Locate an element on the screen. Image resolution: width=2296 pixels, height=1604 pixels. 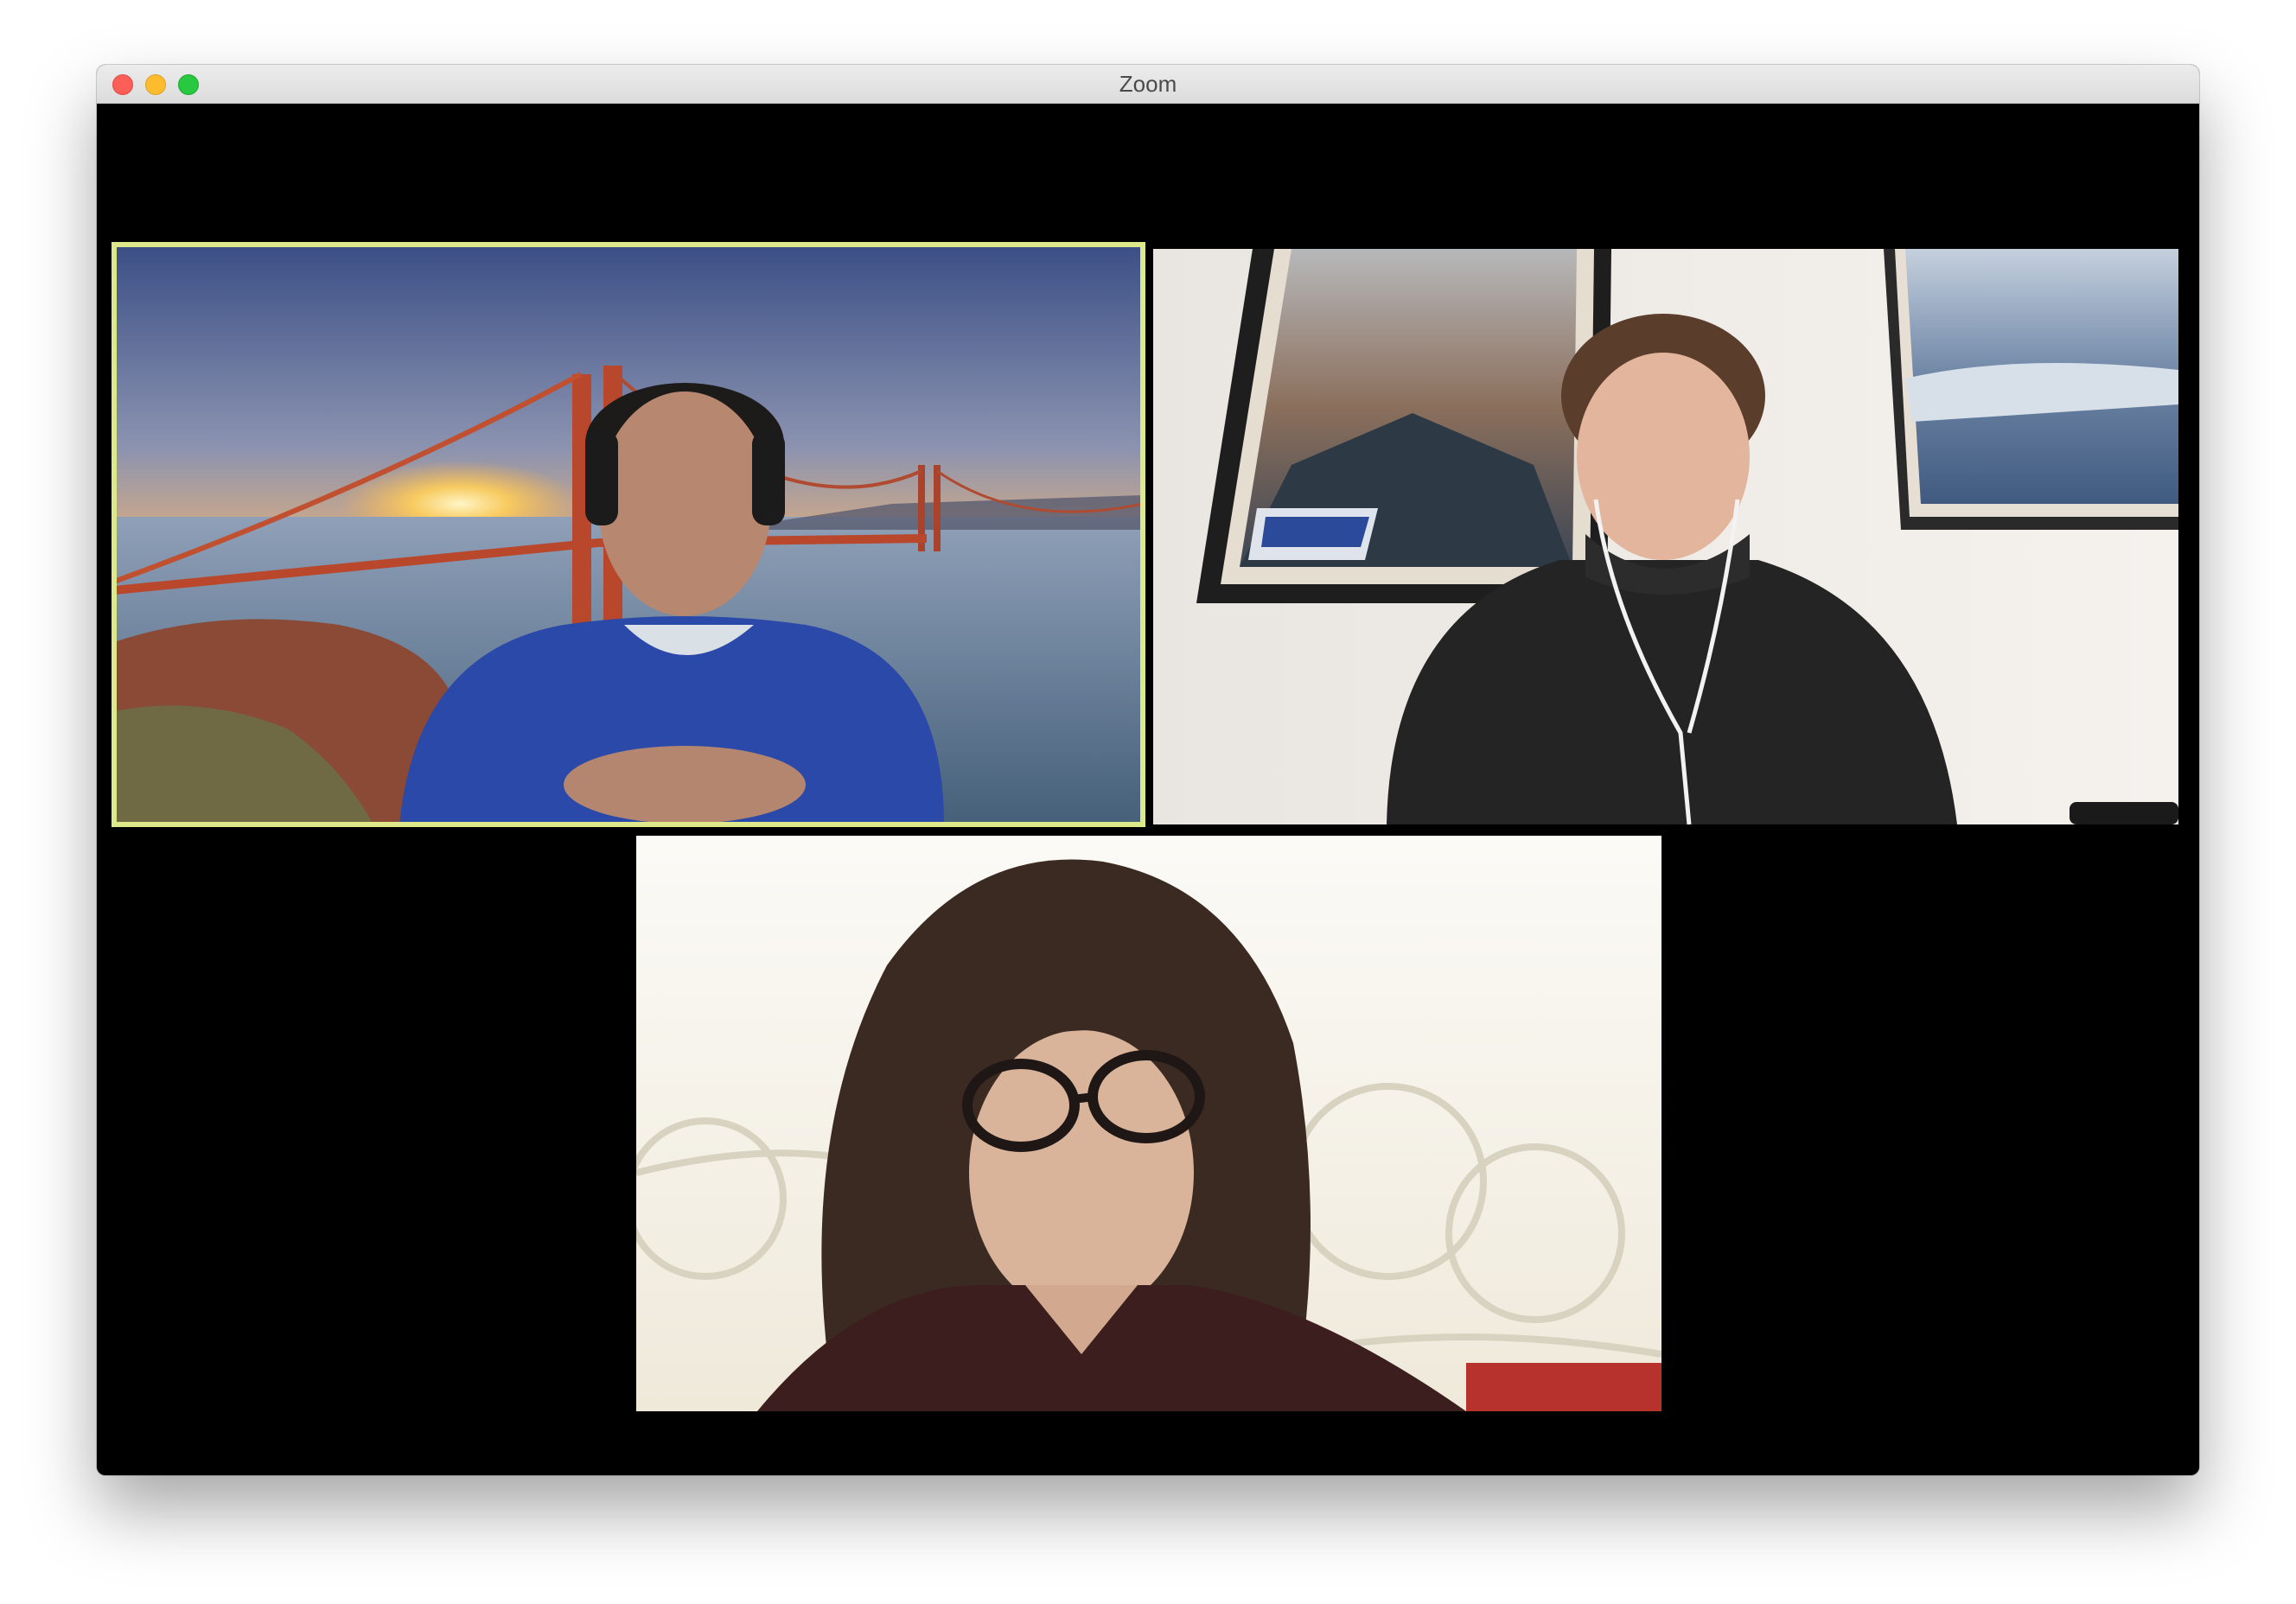
title-bar: Zoom is located at coordinates (1148, 85).